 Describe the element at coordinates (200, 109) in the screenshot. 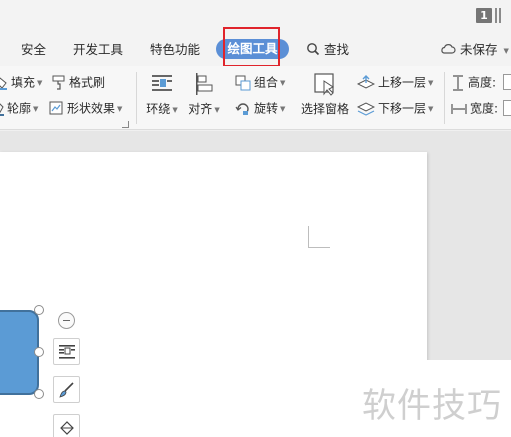

I see `align-label: 对齐` at that location.